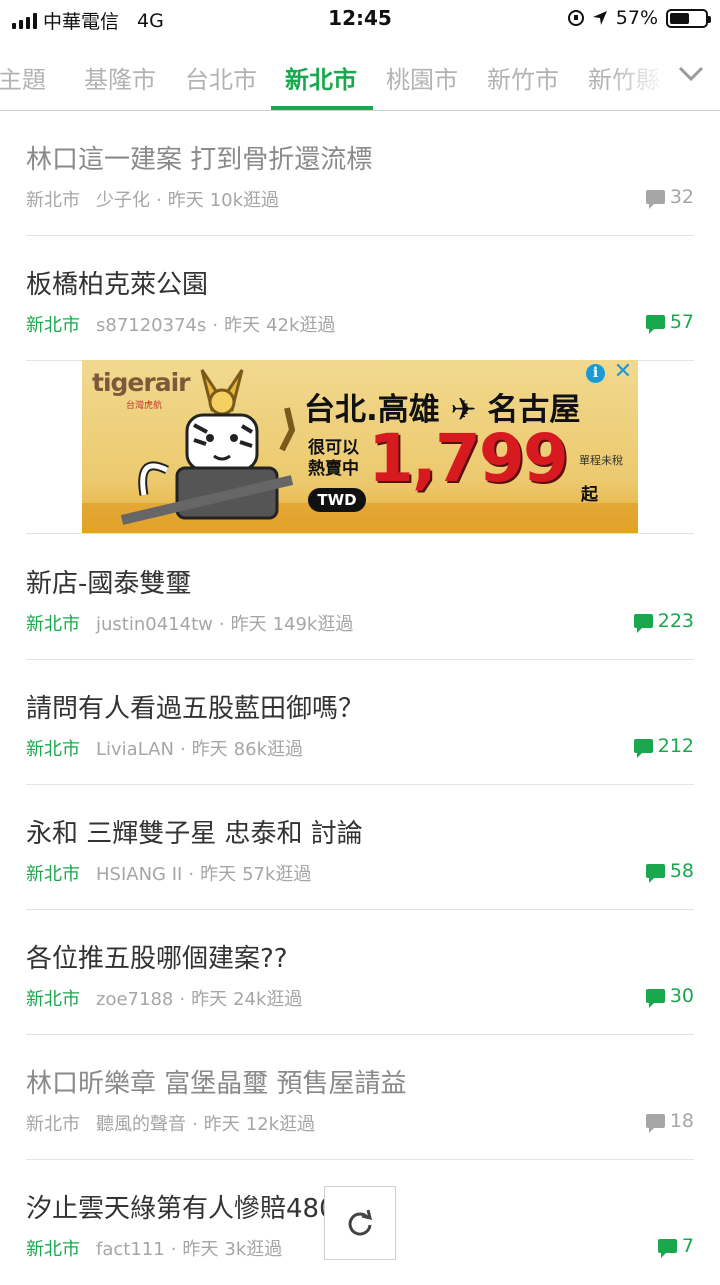 Image resolution: width=720 pixels, height=1285 pixels. What do you see at coordinates (422, 77) in the screenshot?
I see `tab-taoyuan: 桃園市` at bounding box center [422, 77].